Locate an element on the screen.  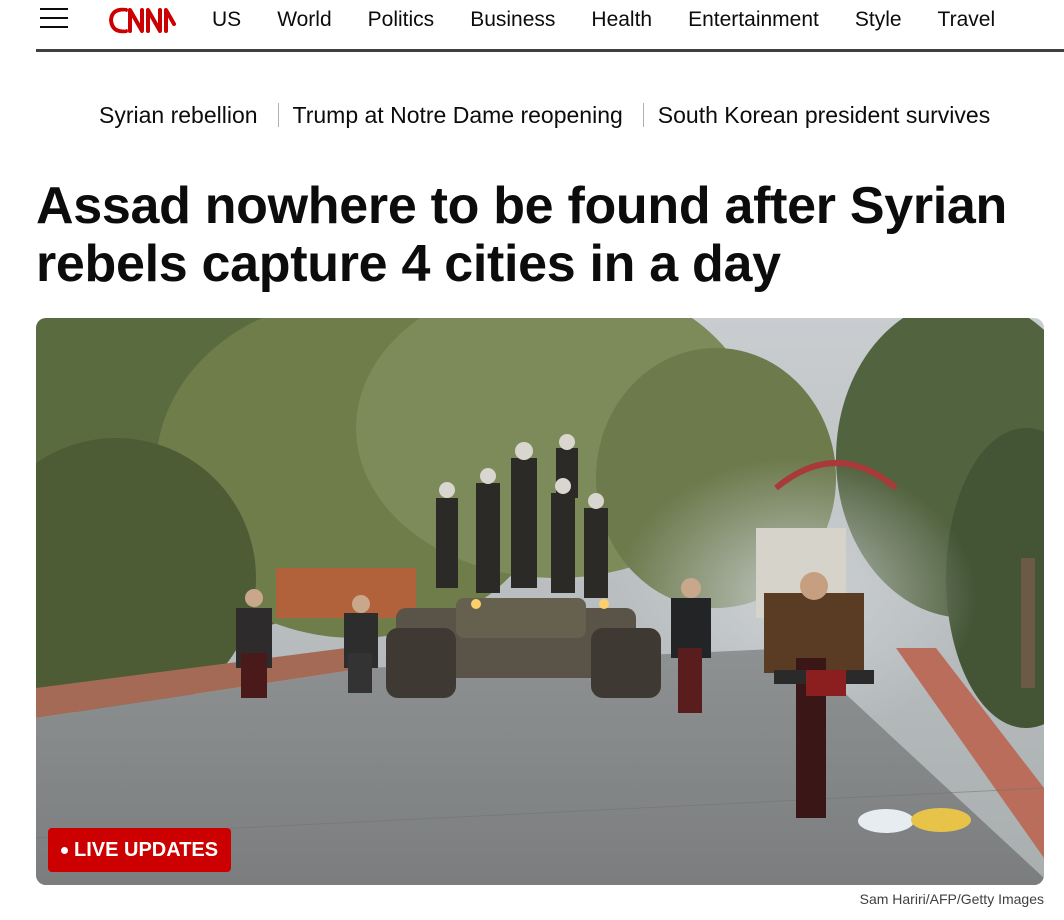
trending-link-syrian-rebellion: Syrian rebellion is located at coordinates (178, 115).